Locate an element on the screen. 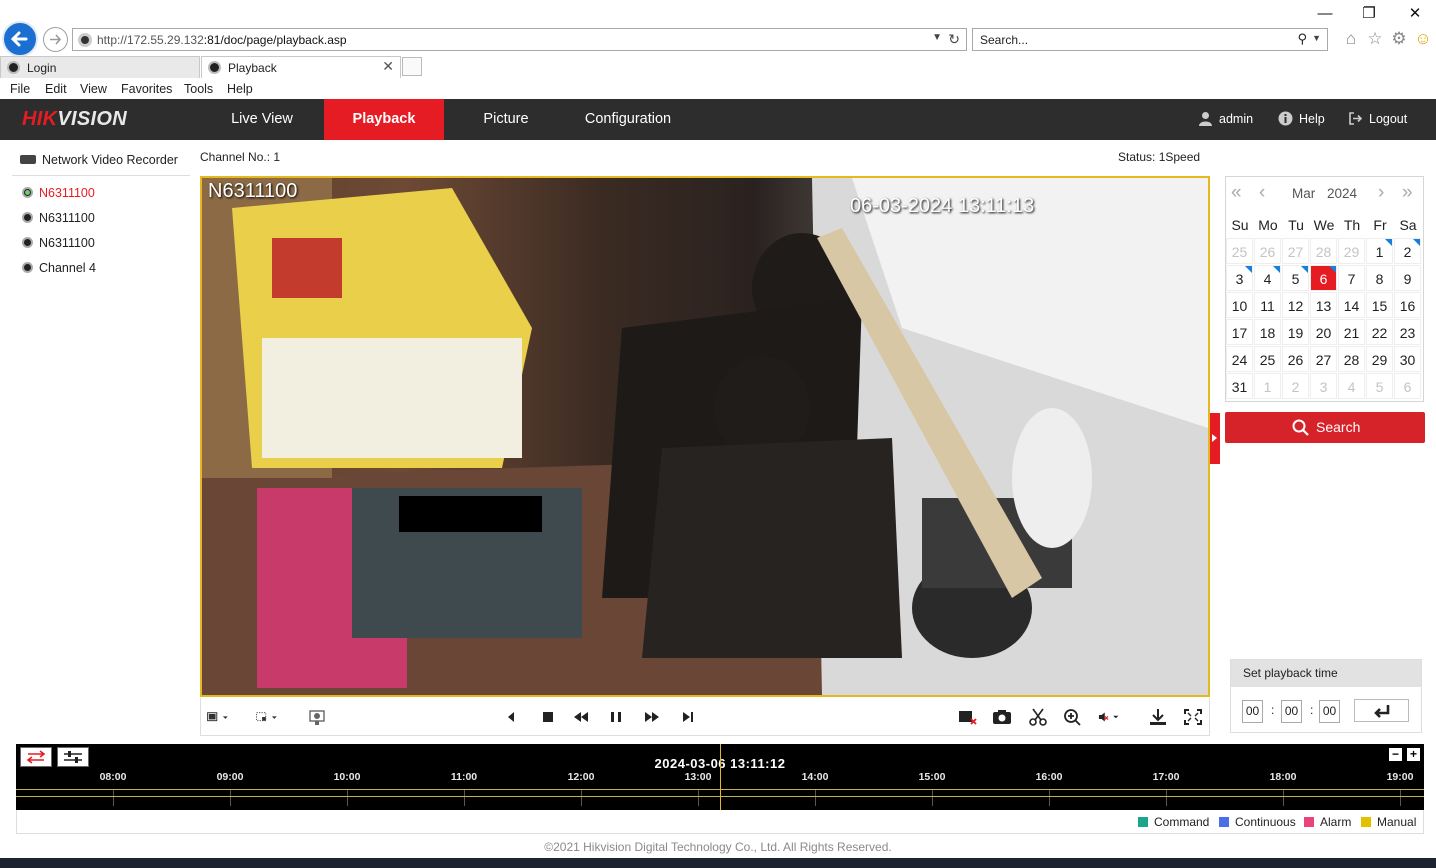  calendar-day: 9 is located at coordinates (1407, 278).